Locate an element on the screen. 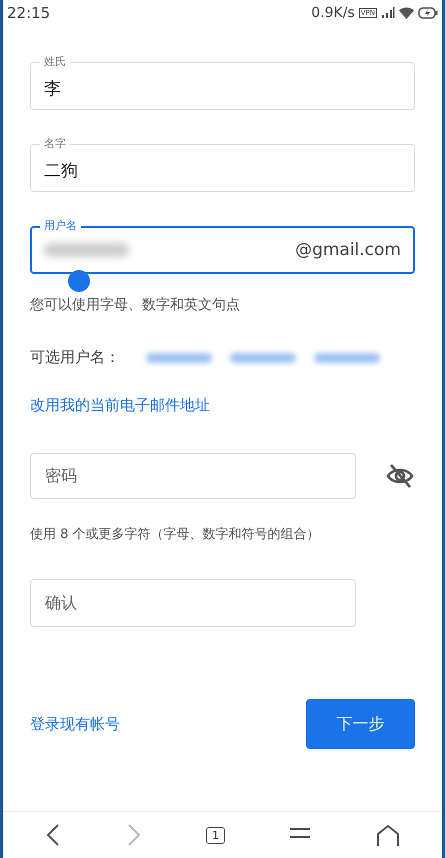  use-email-link: 改用我的当前电子邮件地址 is located at coordinates (222, 405).